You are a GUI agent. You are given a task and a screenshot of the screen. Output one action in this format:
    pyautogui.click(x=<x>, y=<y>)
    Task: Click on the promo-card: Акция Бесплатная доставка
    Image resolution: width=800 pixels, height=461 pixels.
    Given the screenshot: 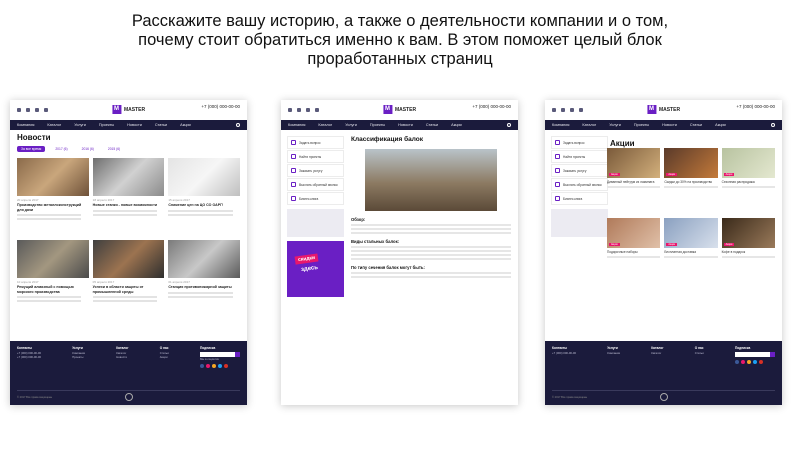 What is the action you would take?
    pyautogui.click(x=691, y=251)
    